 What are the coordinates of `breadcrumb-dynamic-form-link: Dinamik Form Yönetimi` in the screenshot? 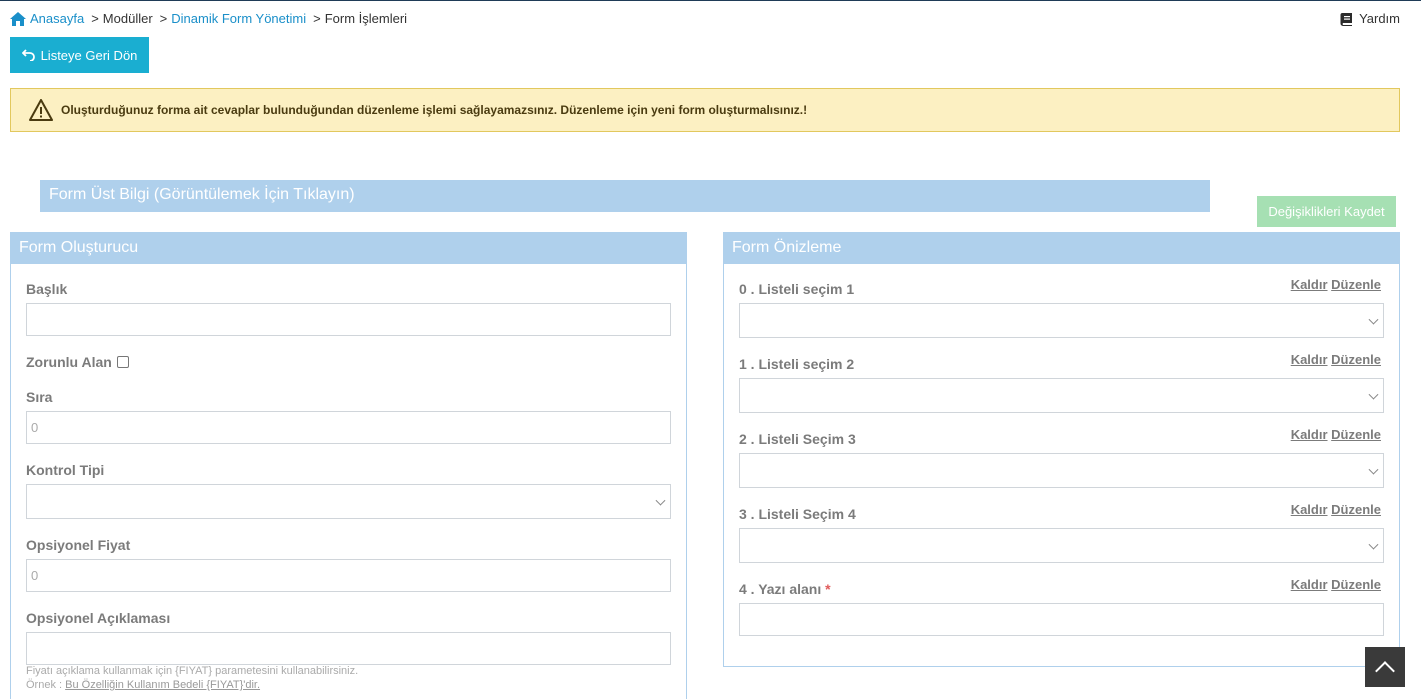 It's located at (238, 18).